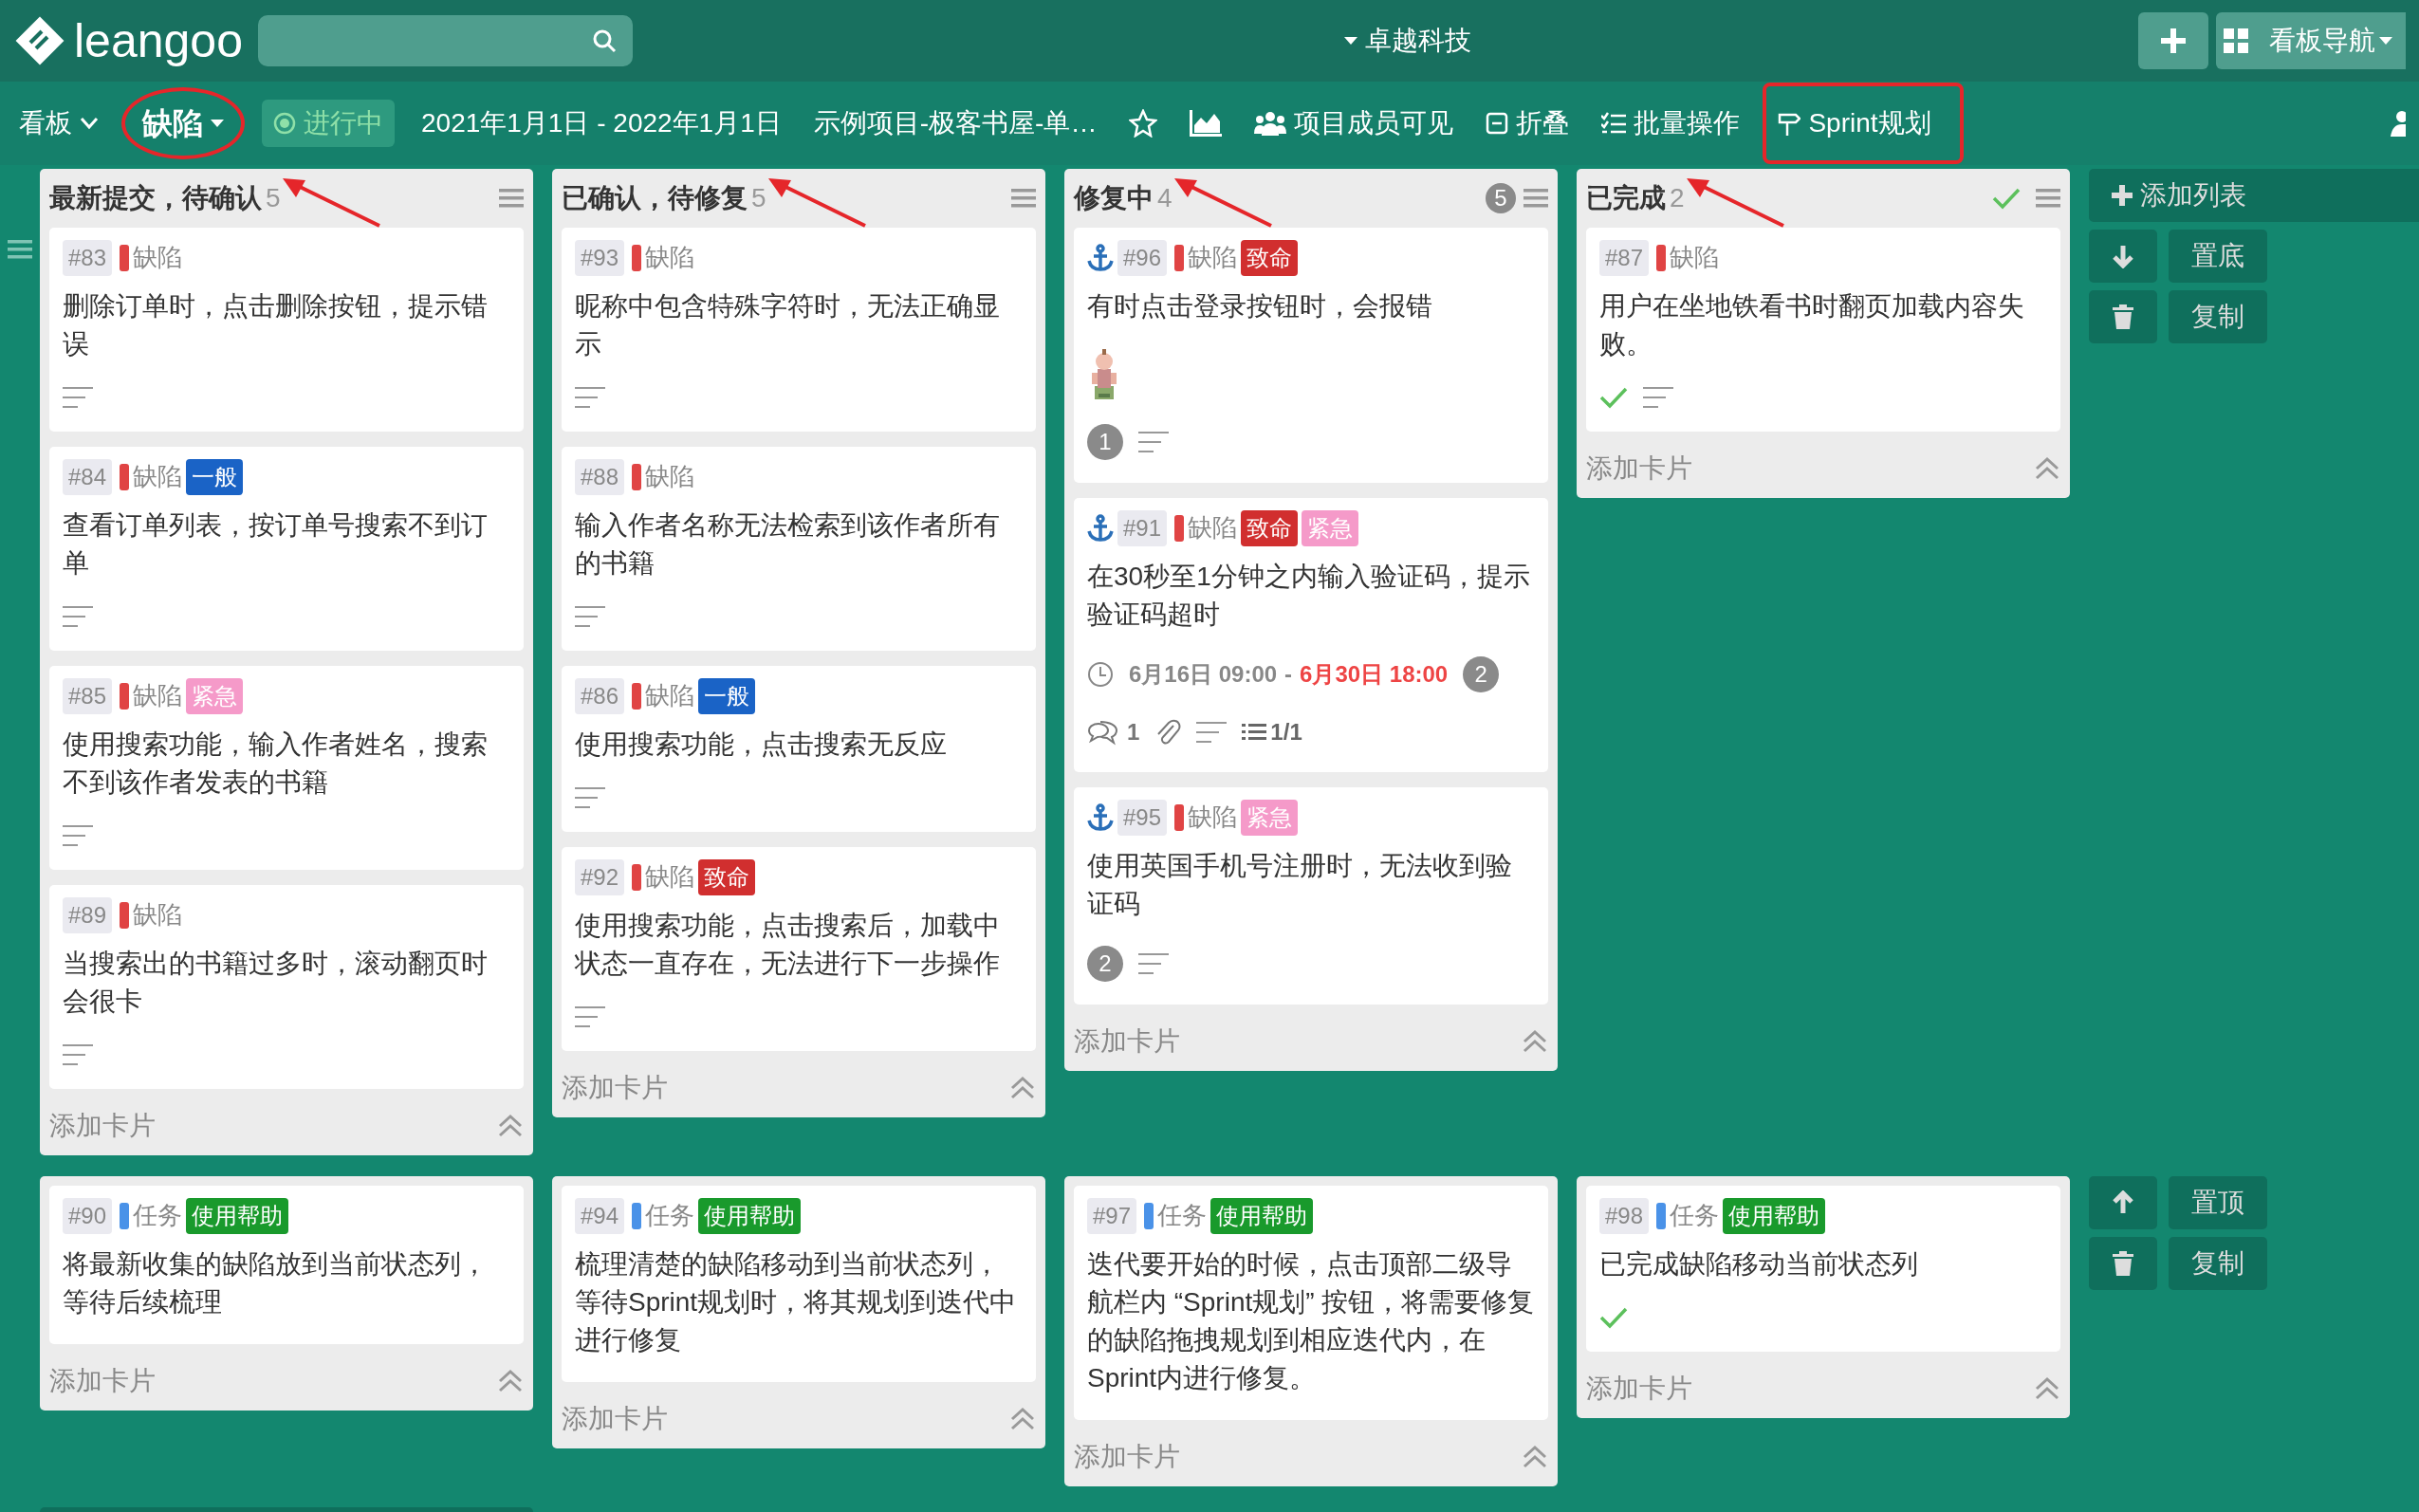  I want to click on card: #98 任务 使用帮助 已完成缺陷移动当前状态列, so click(1823, 1269).